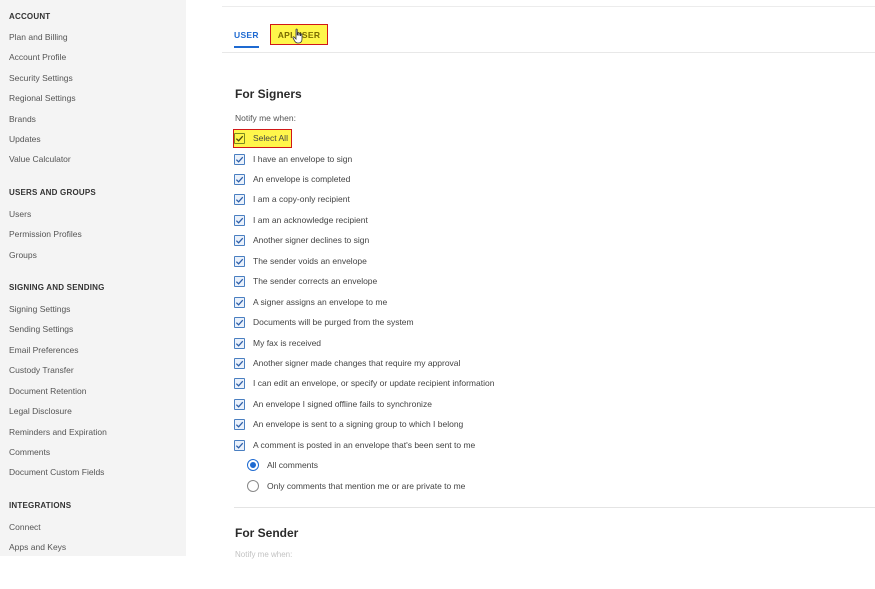  What do you see at coordinates (333, 322) in the screenshot?
I see `option-label: Documents will be purged from the system` at bounding box center [333, 322].